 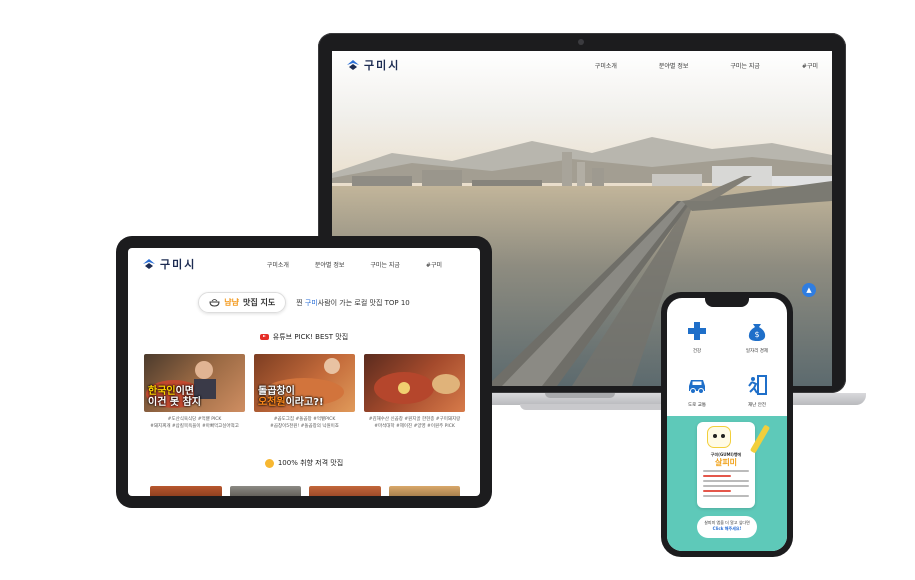 I want to click on tablet-menu-now: 구미는 지금, so click(x=385, y=264).